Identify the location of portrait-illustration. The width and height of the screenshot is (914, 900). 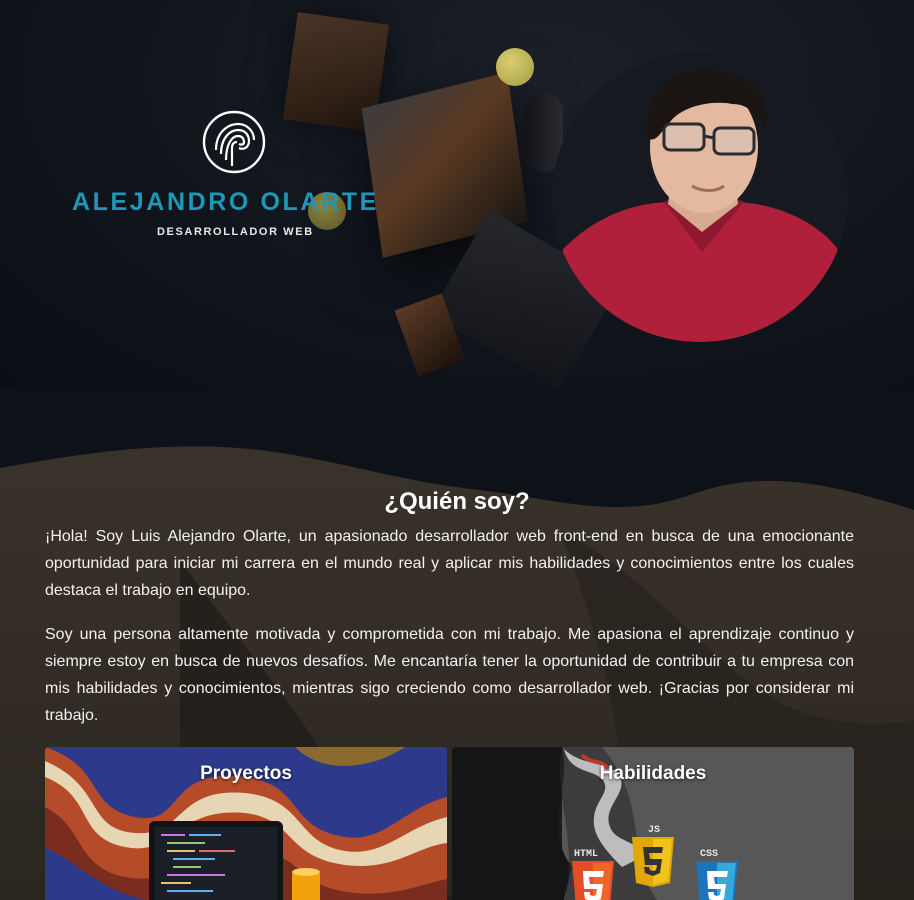
(700, 197).